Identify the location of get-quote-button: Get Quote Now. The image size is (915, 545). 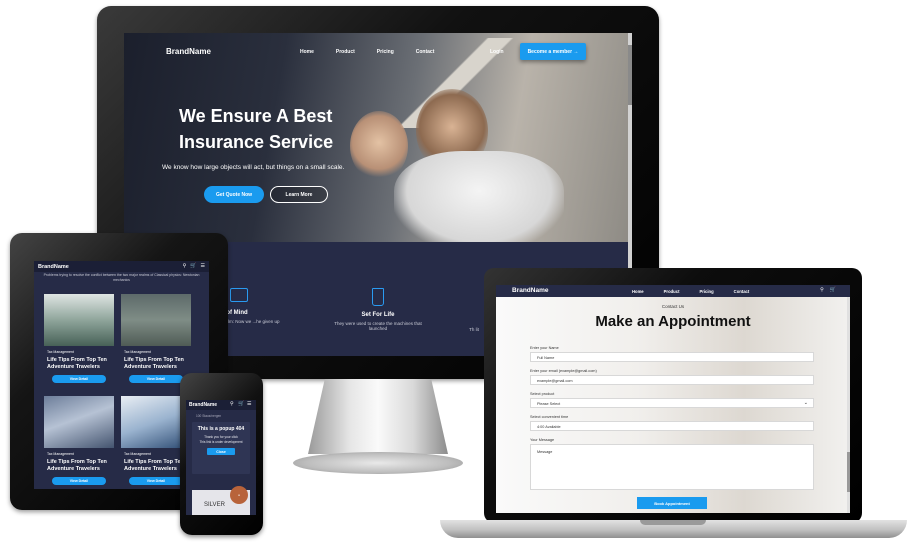
(234, 194).